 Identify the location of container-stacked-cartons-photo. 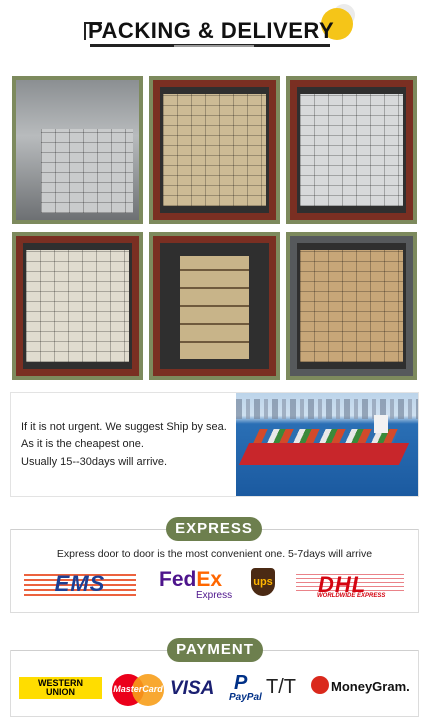
(77, 306).